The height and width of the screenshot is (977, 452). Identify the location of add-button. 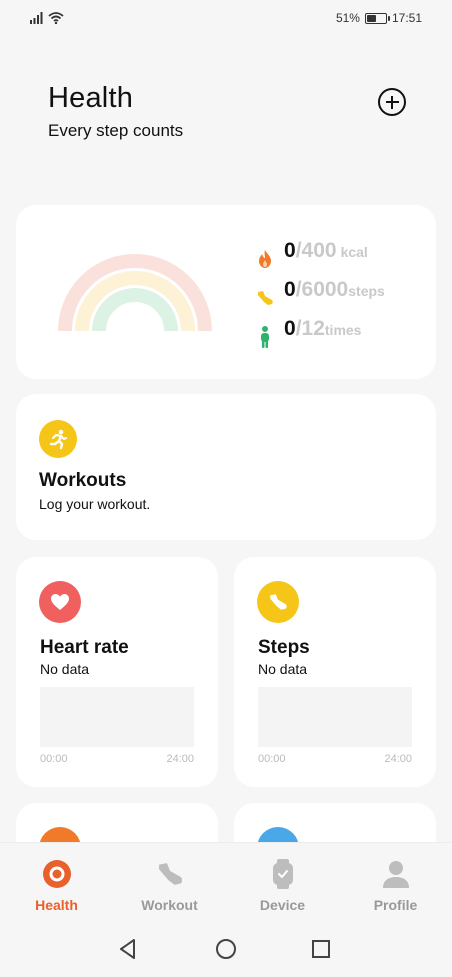
(392, 102).